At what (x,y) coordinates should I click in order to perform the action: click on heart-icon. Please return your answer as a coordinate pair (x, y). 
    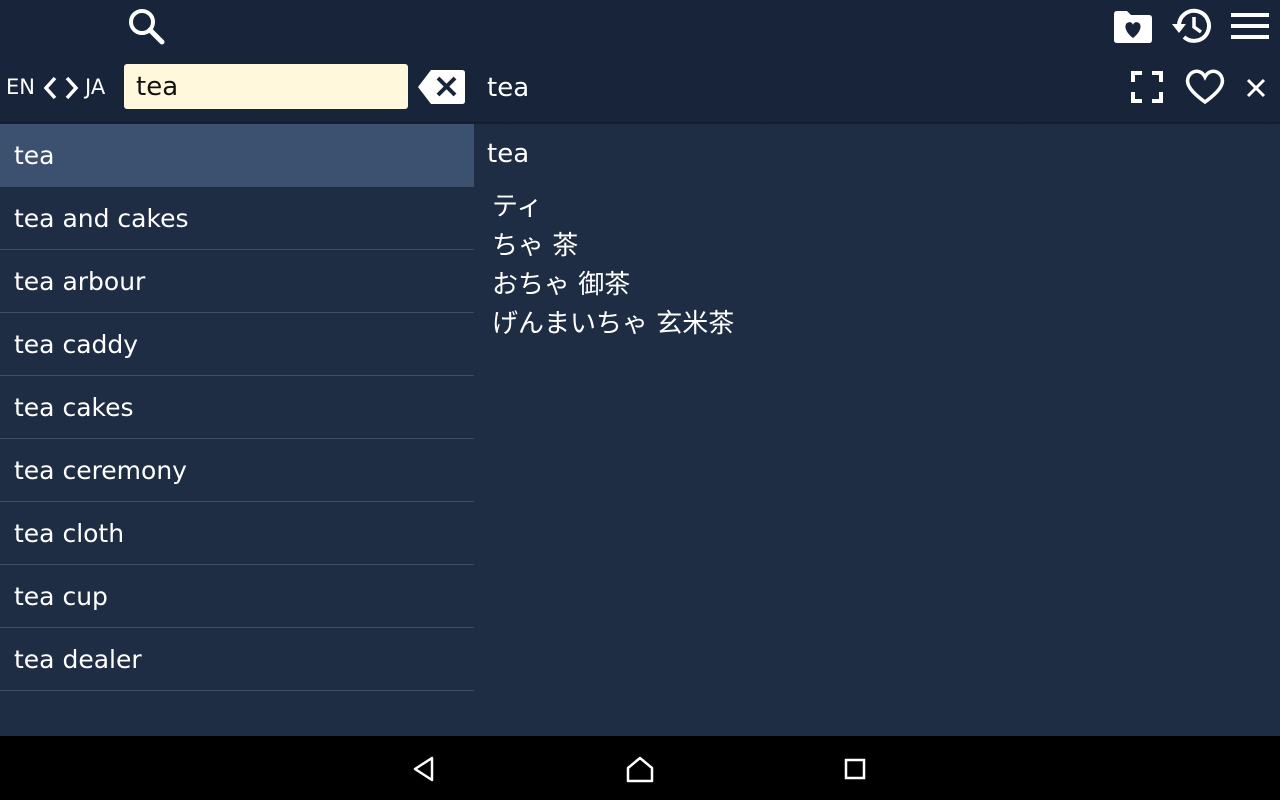
    Looking at the image, I should click on (1205, 87).